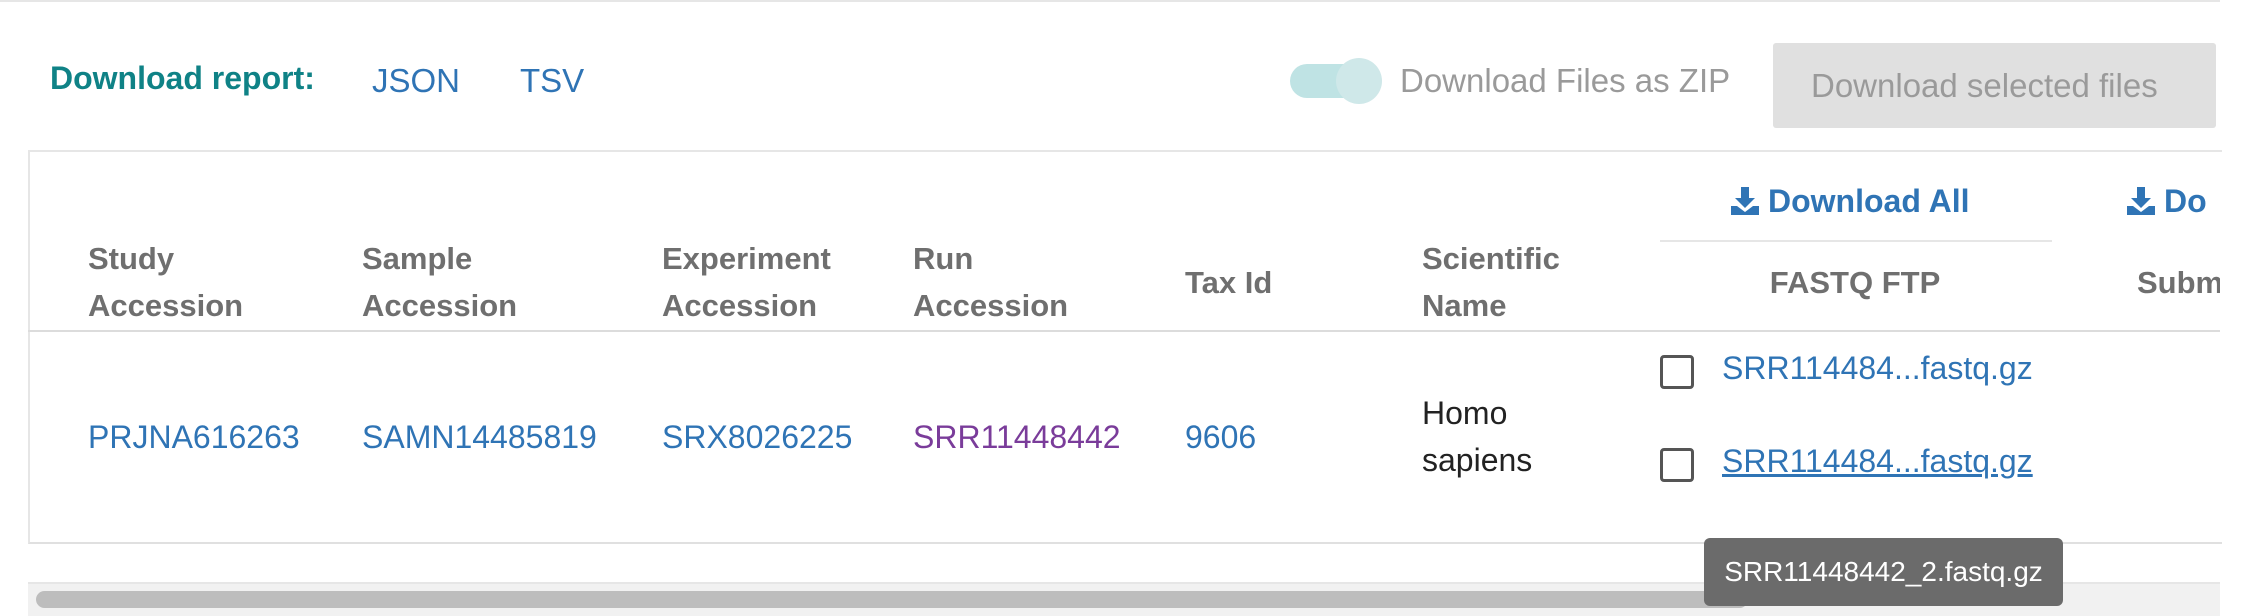 Image resolution: width=2252 pixels, height=616 pixels. I want to click on column-header-sample-accession: Sample Accession, so click(462, 282).